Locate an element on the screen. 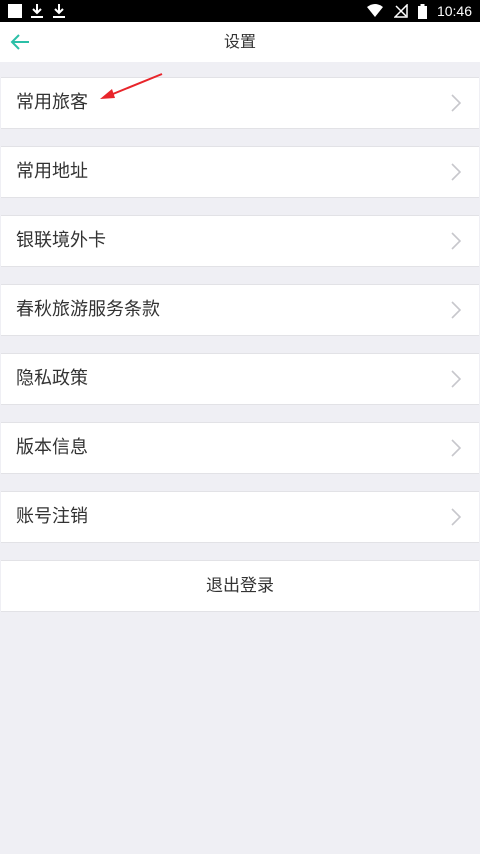  app-square-icon is located at coordinates (15, 11).